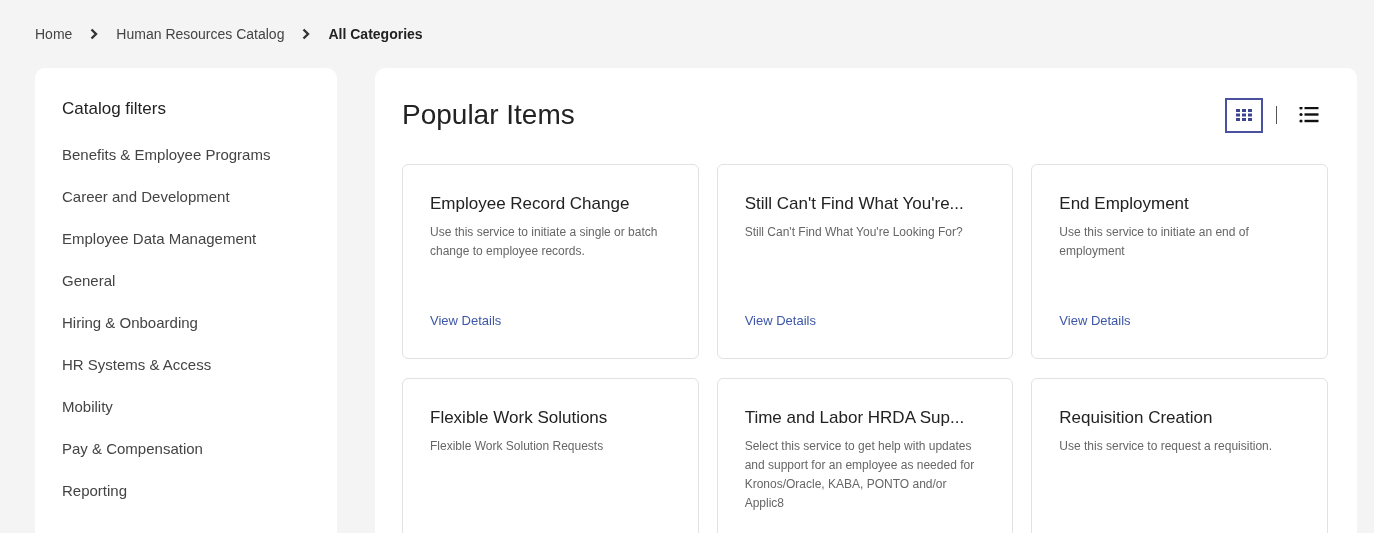 This screenshot has height=533, width=1374. Describe the element at coordinates (550, 261) in the screenshot. I see `catalog-item-card: Employee Record Change Use this service to initiate a single or batch change to employee records. View Details` at that location.